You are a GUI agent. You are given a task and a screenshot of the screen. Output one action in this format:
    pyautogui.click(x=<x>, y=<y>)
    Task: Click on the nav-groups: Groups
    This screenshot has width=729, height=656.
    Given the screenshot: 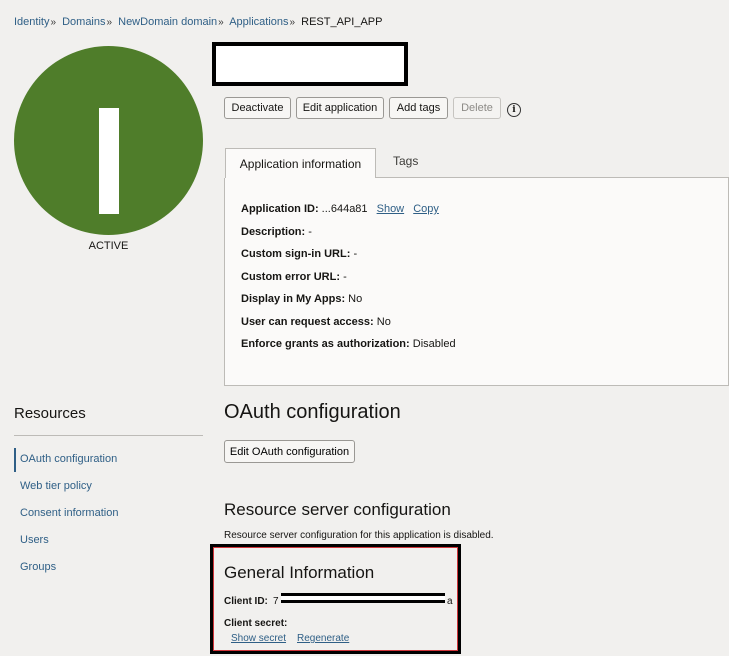 What is the action you would take?
    pyautogui.click(x=38, y=567)
    